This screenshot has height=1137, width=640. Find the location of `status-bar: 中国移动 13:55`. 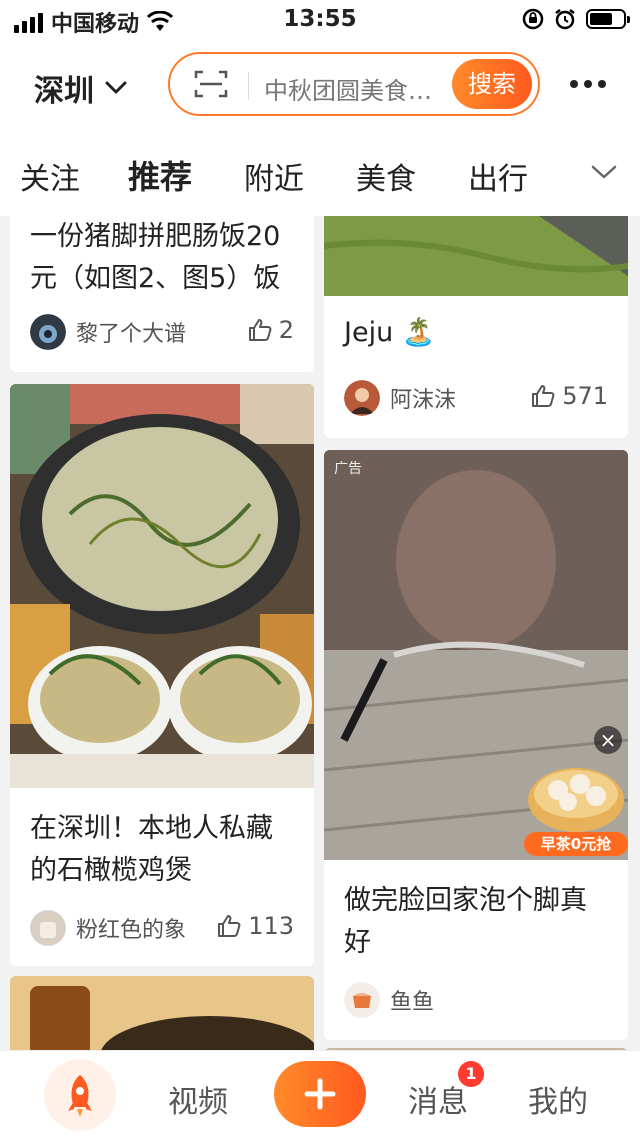

status-bar: 中国移动 13:55 is located at coordinates (320, 20).